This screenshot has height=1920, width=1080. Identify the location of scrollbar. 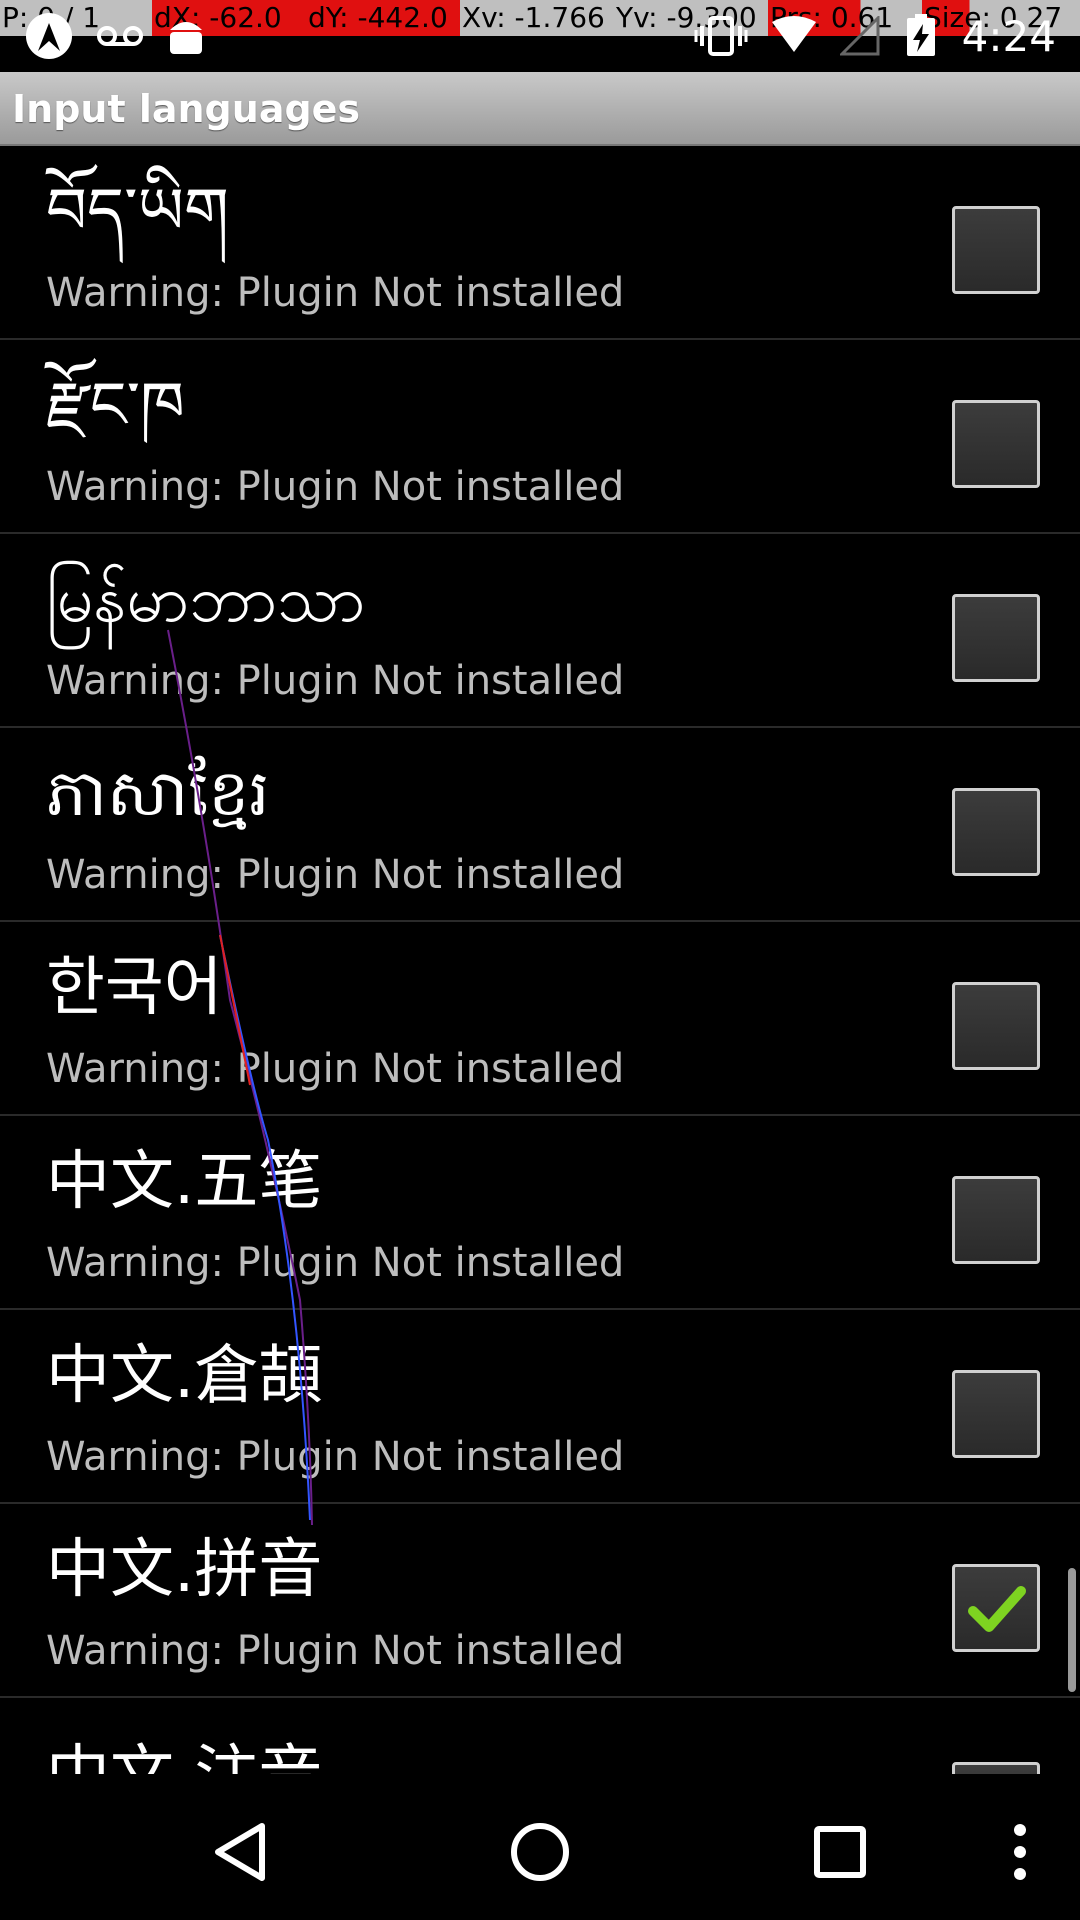
(1072, 1630).